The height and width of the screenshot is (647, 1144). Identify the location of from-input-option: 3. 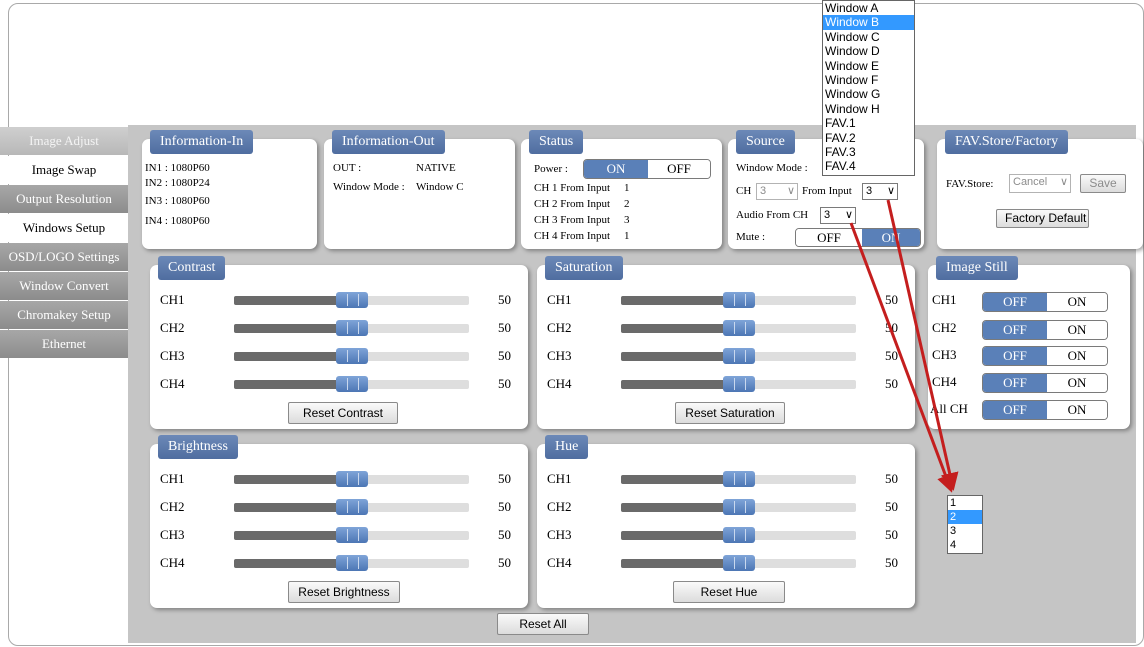
(965, 531).